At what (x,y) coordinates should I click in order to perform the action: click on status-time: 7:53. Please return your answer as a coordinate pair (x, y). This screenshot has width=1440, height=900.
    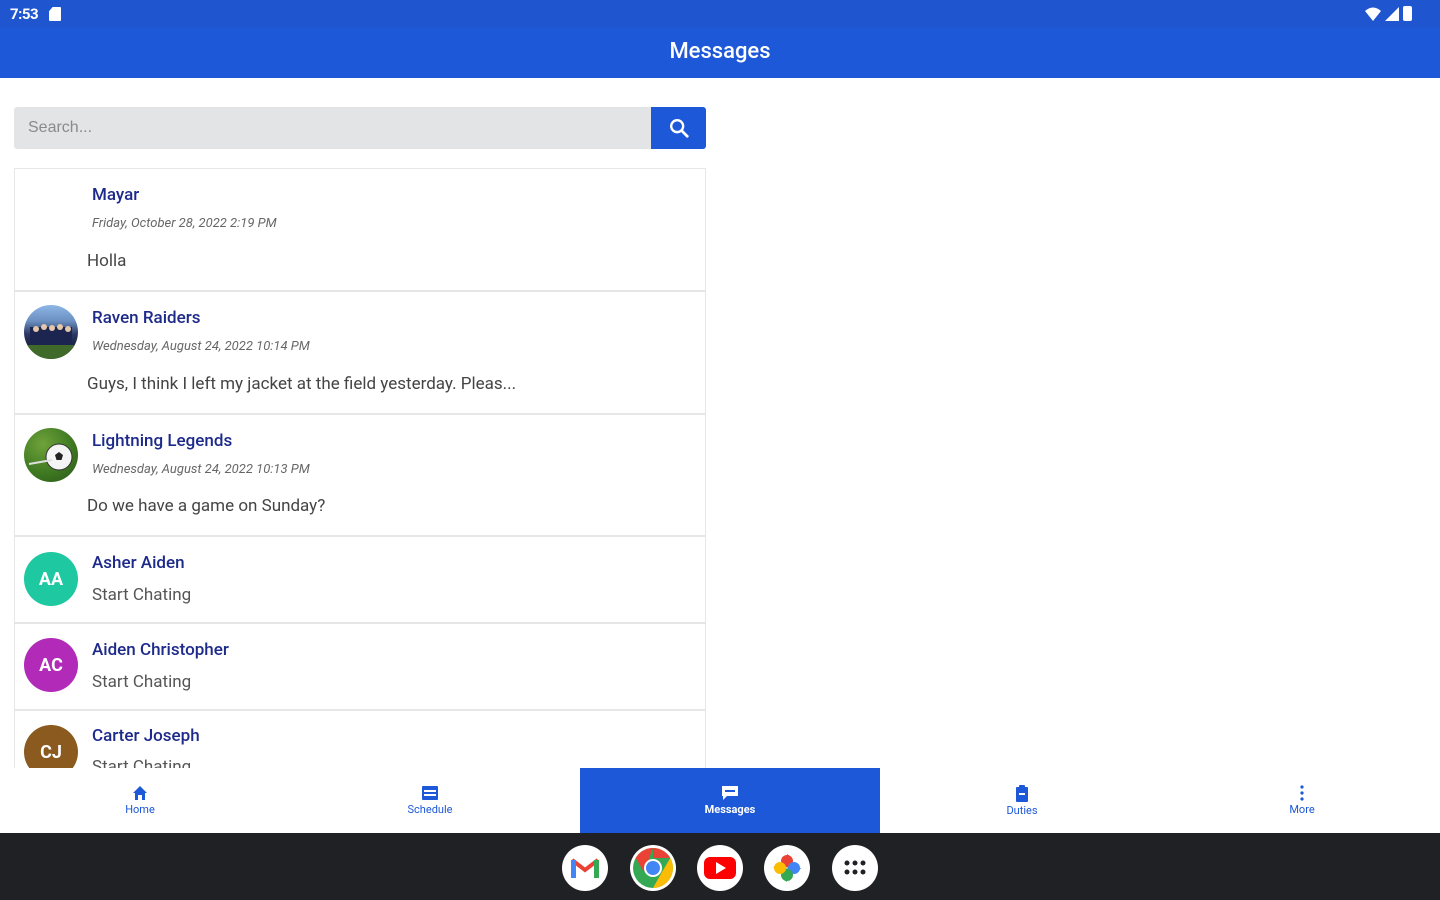
    Looking at the image, I should click on (24, 14).